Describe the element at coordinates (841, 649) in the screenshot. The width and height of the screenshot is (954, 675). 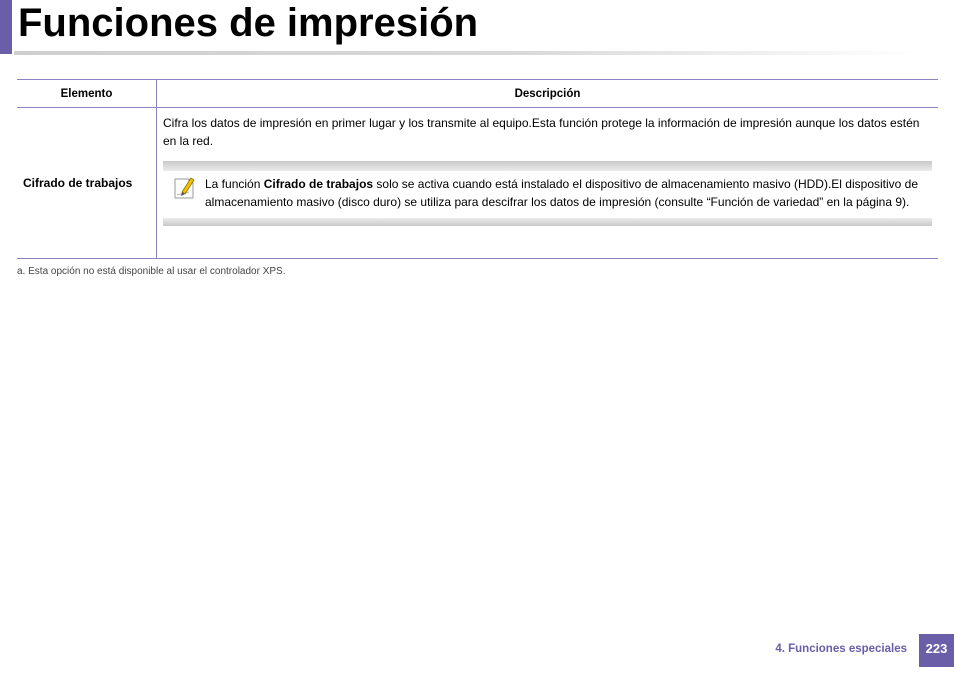
I see `footer-section-link: 4. Funciones especiales` at that location.